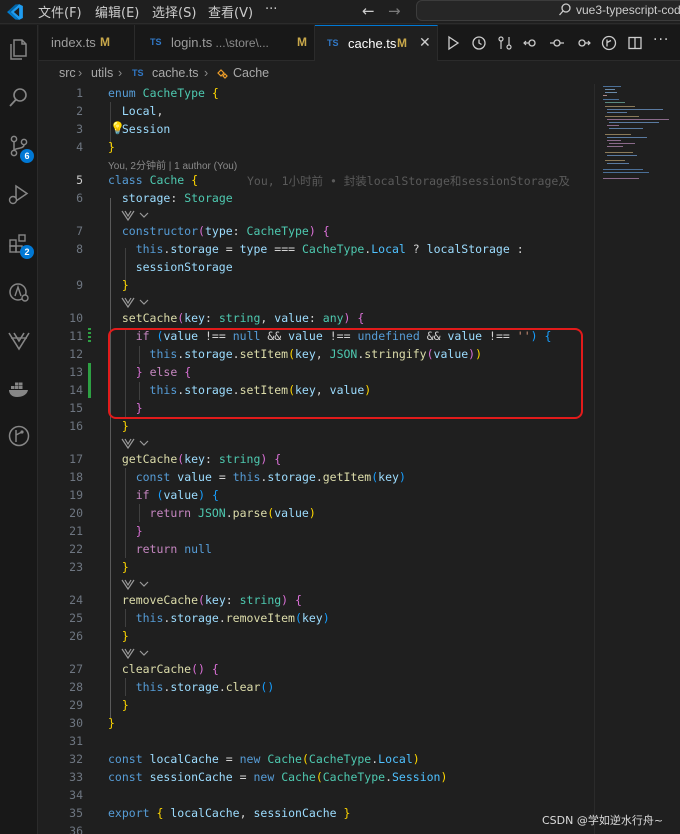  I want to click on tab-cache-ts: TS cache.ts M ✕, so click(376, 43).